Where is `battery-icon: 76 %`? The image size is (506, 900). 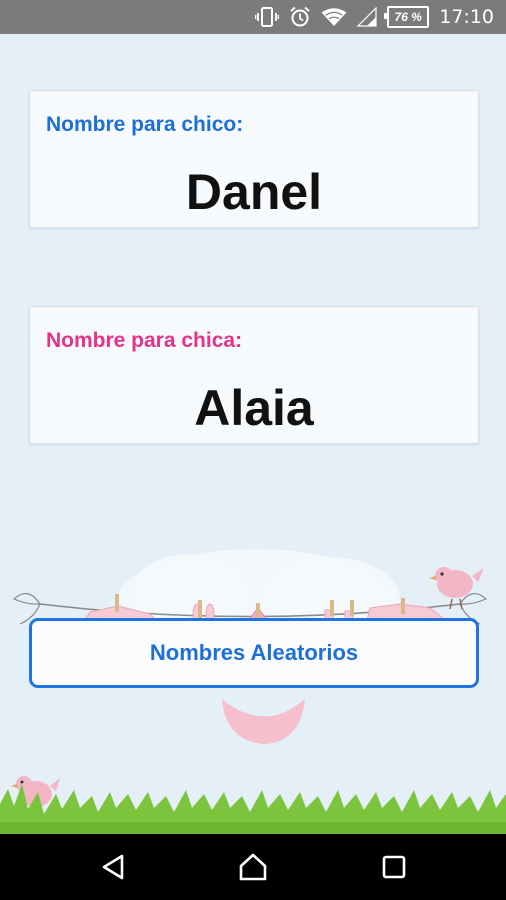 battery-icon: 76 % is located at coordinates (407, 17).